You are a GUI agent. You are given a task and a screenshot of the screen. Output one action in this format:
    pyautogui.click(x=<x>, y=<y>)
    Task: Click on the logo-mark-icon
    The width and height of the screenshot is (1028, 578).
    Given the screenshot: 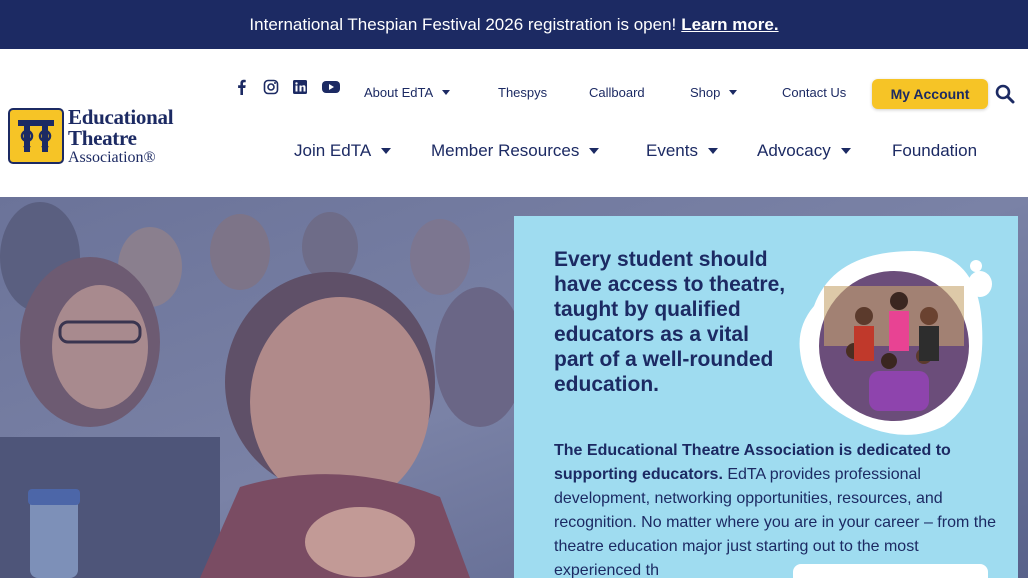 What is the action you would take?
    pyautogui.click(x=36, y=136)
    